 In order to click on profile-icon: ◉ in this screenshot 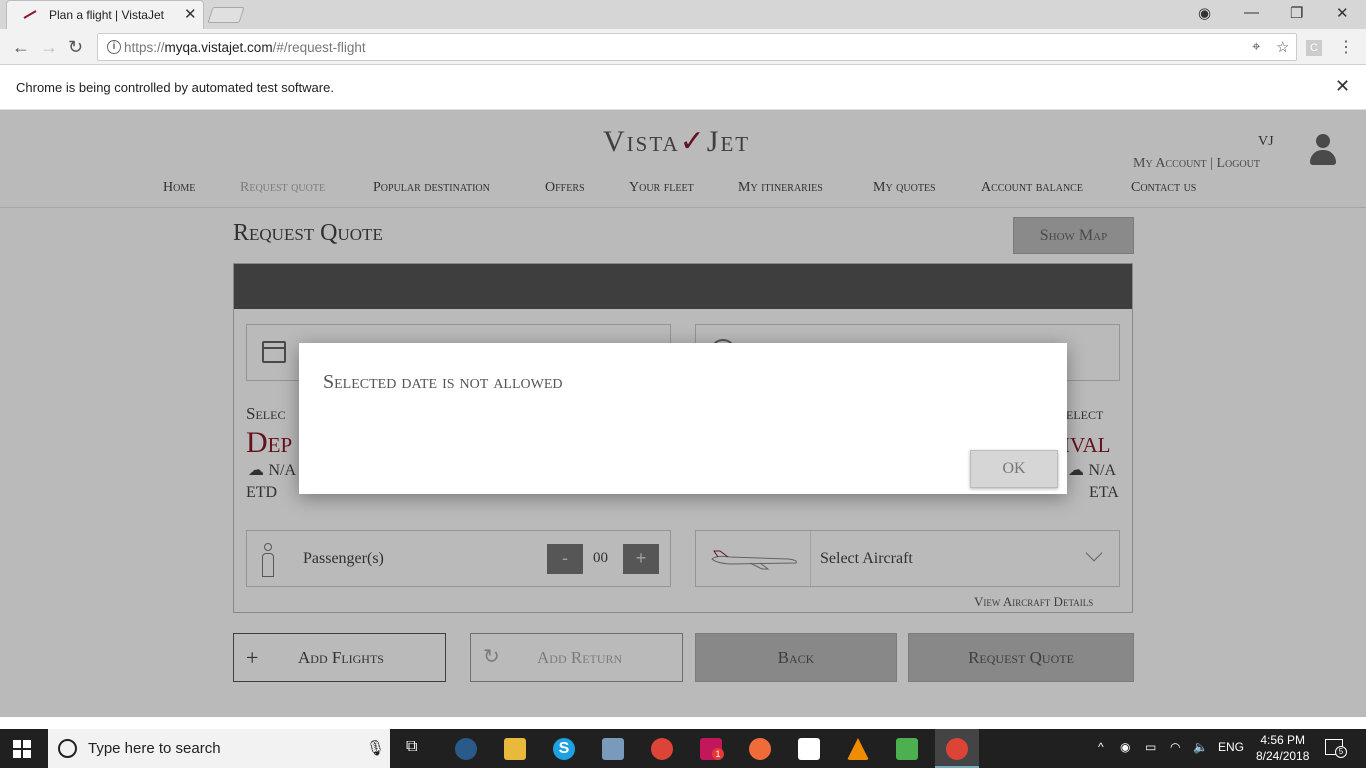, I will do `click(1204, 13)`.